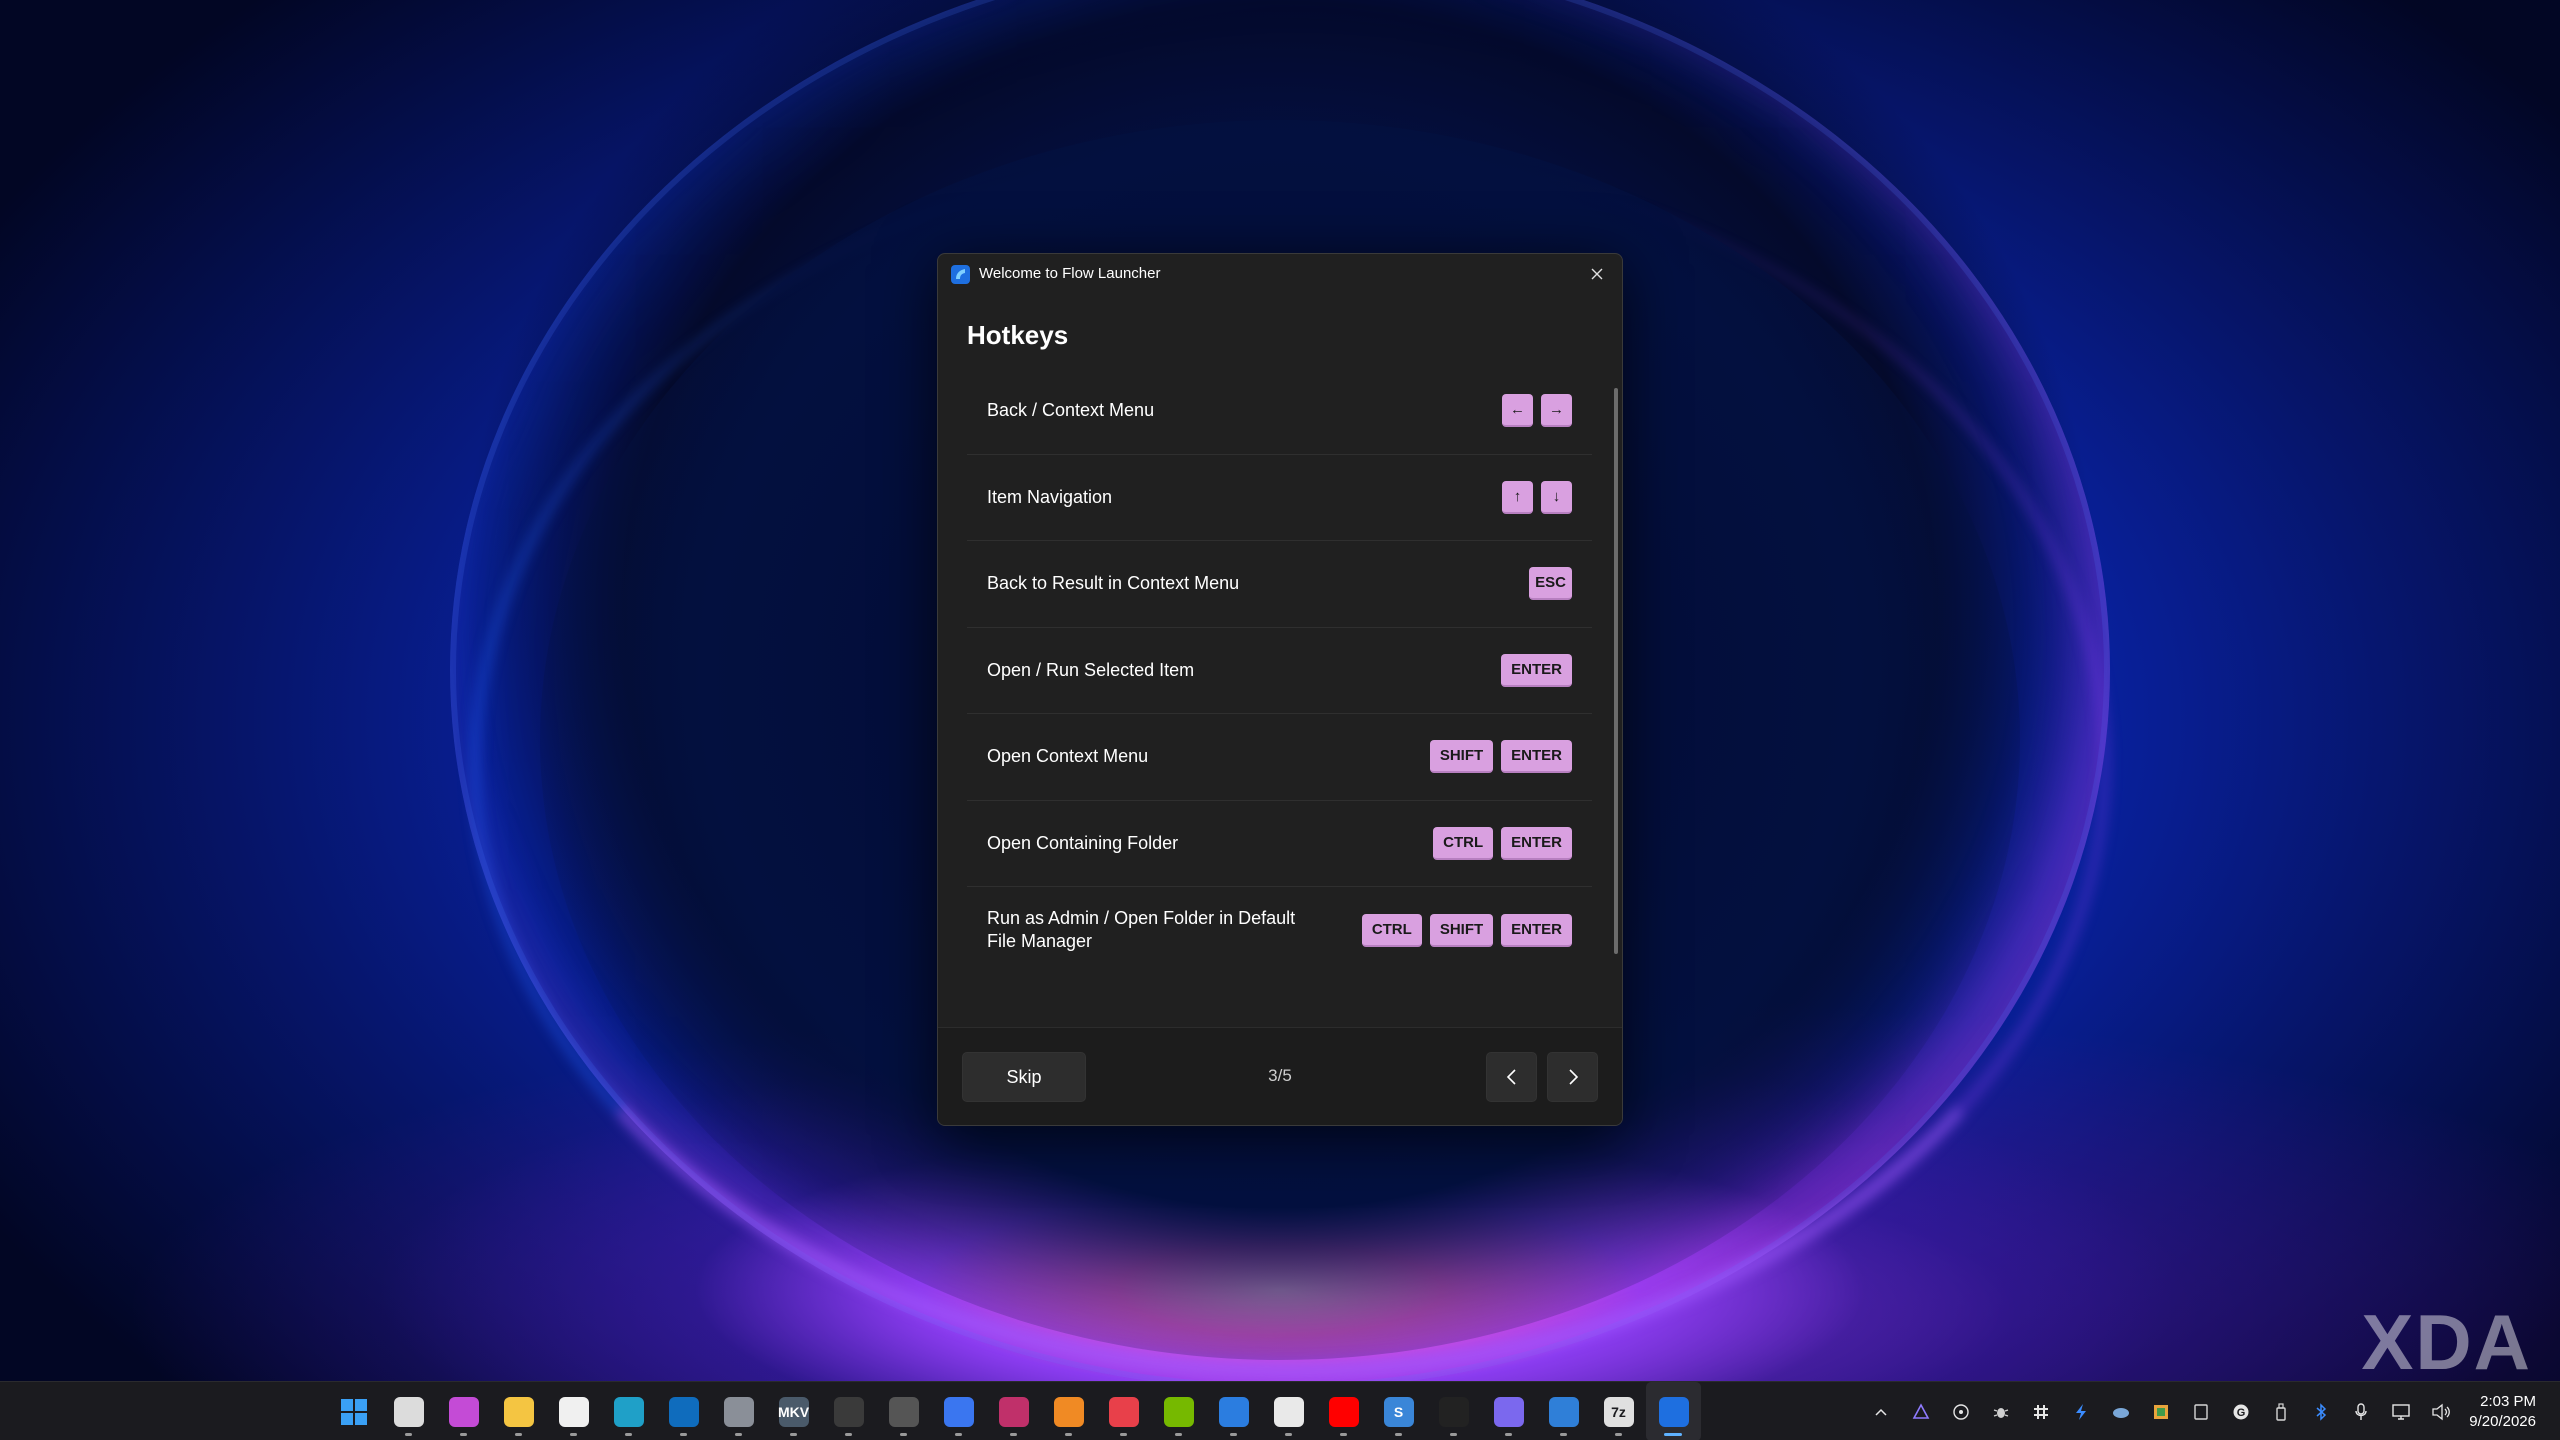 This screenshot has width=2560, height=1440. Describe the element at coordinates (1280, 274) in the screenshot. I see `title-bar: Welcome to Flow Launcher` at that location.